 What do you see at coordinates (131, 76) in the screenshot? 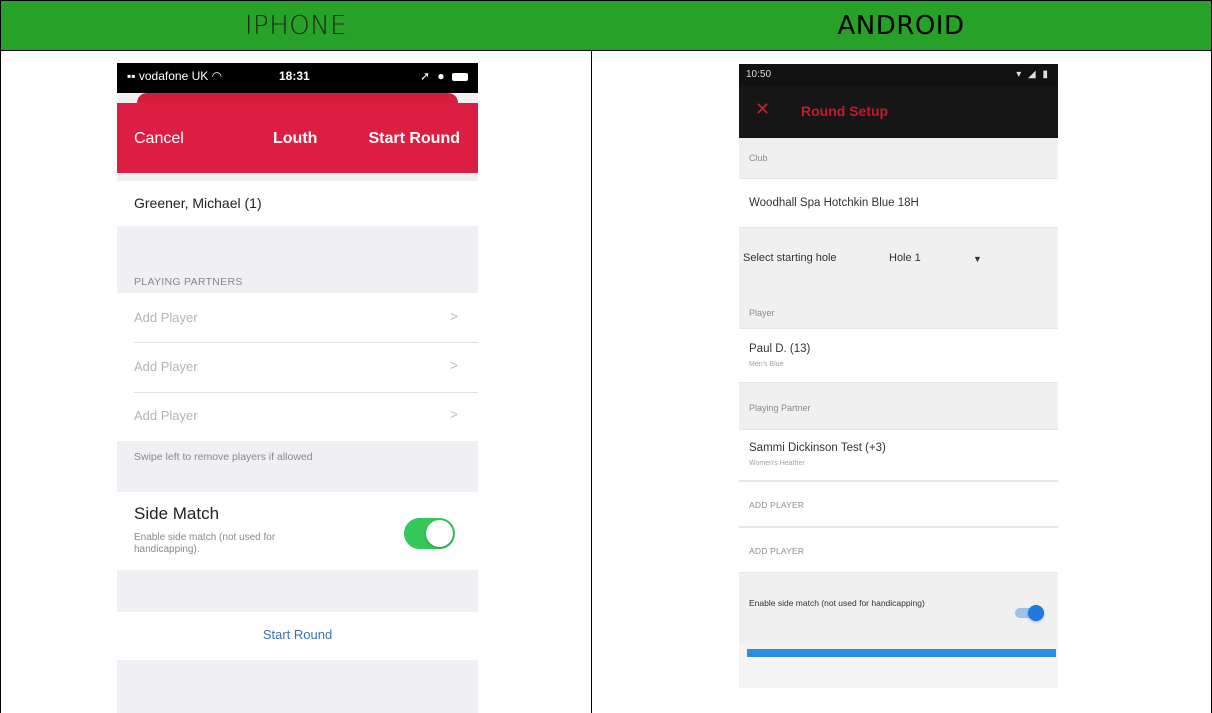
I see `signal-icon: ▪▪` at bounding box center [131, 76].